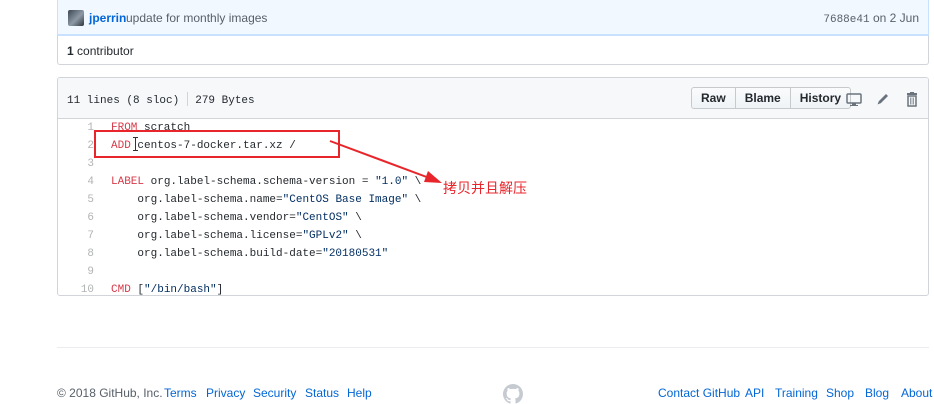 The image size is (934, 404). Describe the element at coordinates (854, 99) in the screenshot. I see `desktop-icon` at that location.